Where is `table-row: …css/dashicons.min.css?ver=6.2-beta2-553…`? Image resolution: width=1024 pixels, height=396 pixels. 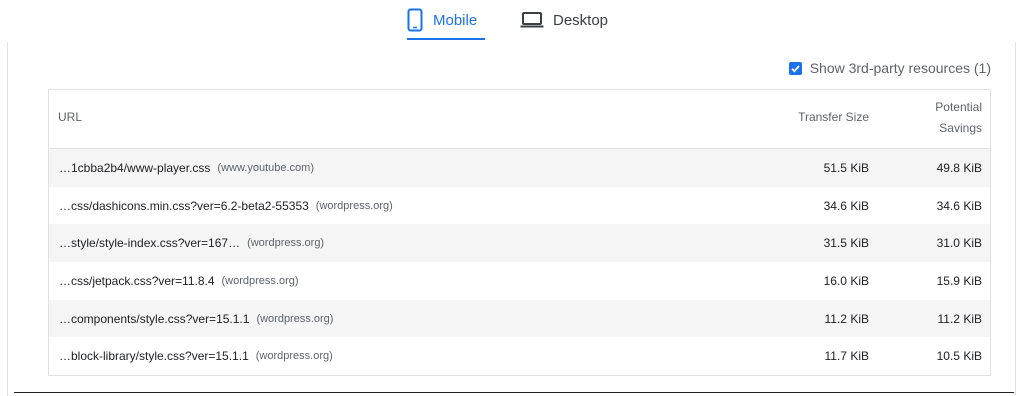
table-row: …css/dashicons.min.css?ver=6.2-beta2-553… is located at coordinates (519, 206).